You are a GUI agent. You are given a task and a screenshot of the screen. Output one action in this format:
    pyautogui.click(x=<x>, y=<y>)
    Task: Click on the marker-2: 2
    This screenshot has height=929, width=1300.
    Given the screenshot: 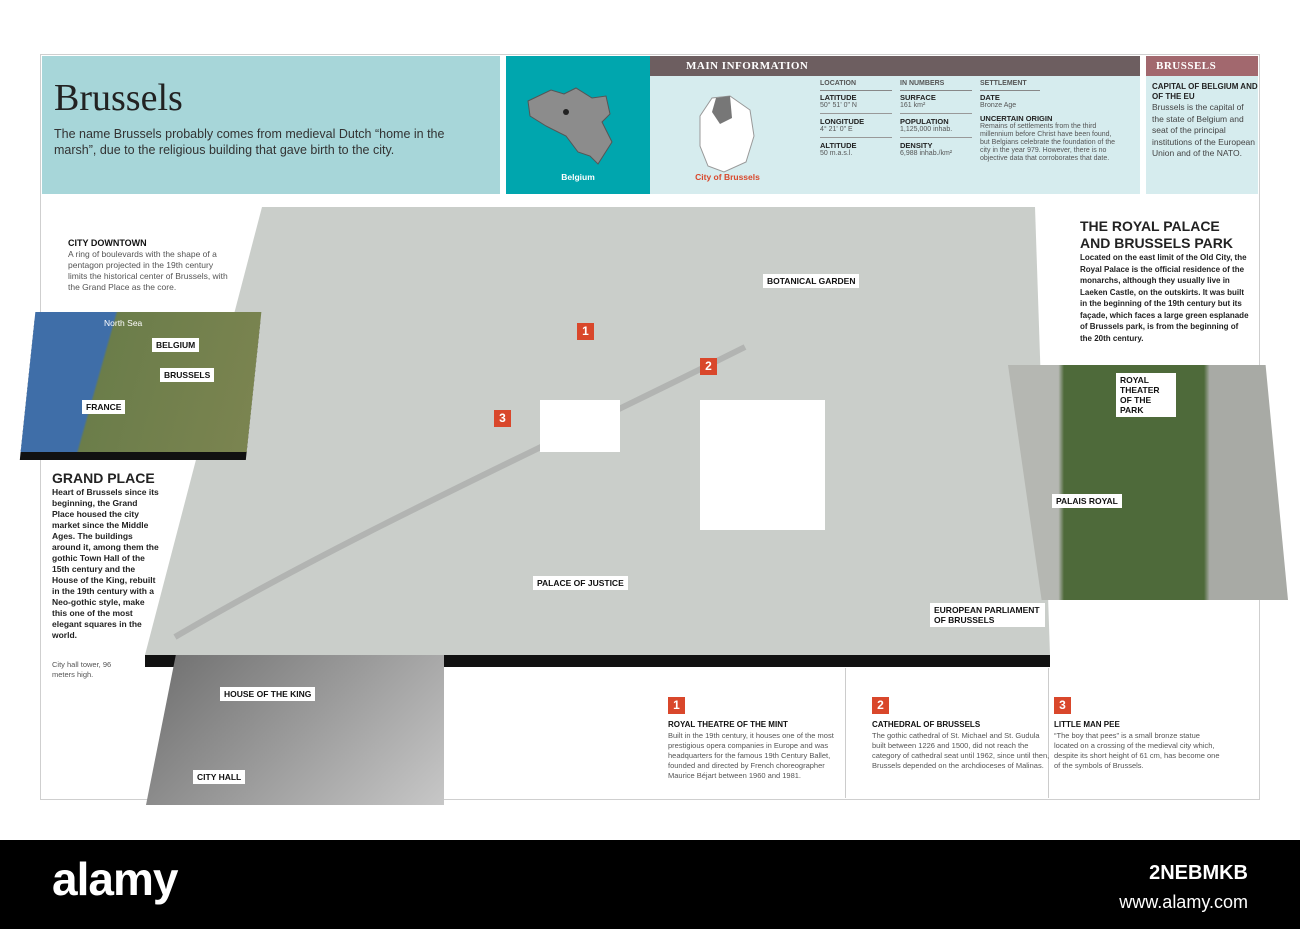 What is the action you would take?
    pyautogui.click(x=708, y=366)
    